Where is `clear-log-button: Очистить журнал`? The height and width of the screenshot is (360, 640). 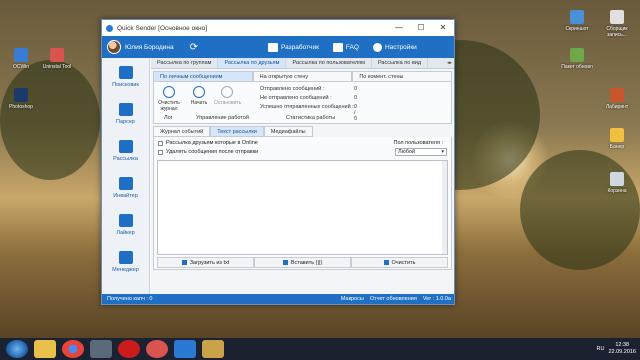 clear-log-button: Очистить журнал is located at coordinates (169, 99).